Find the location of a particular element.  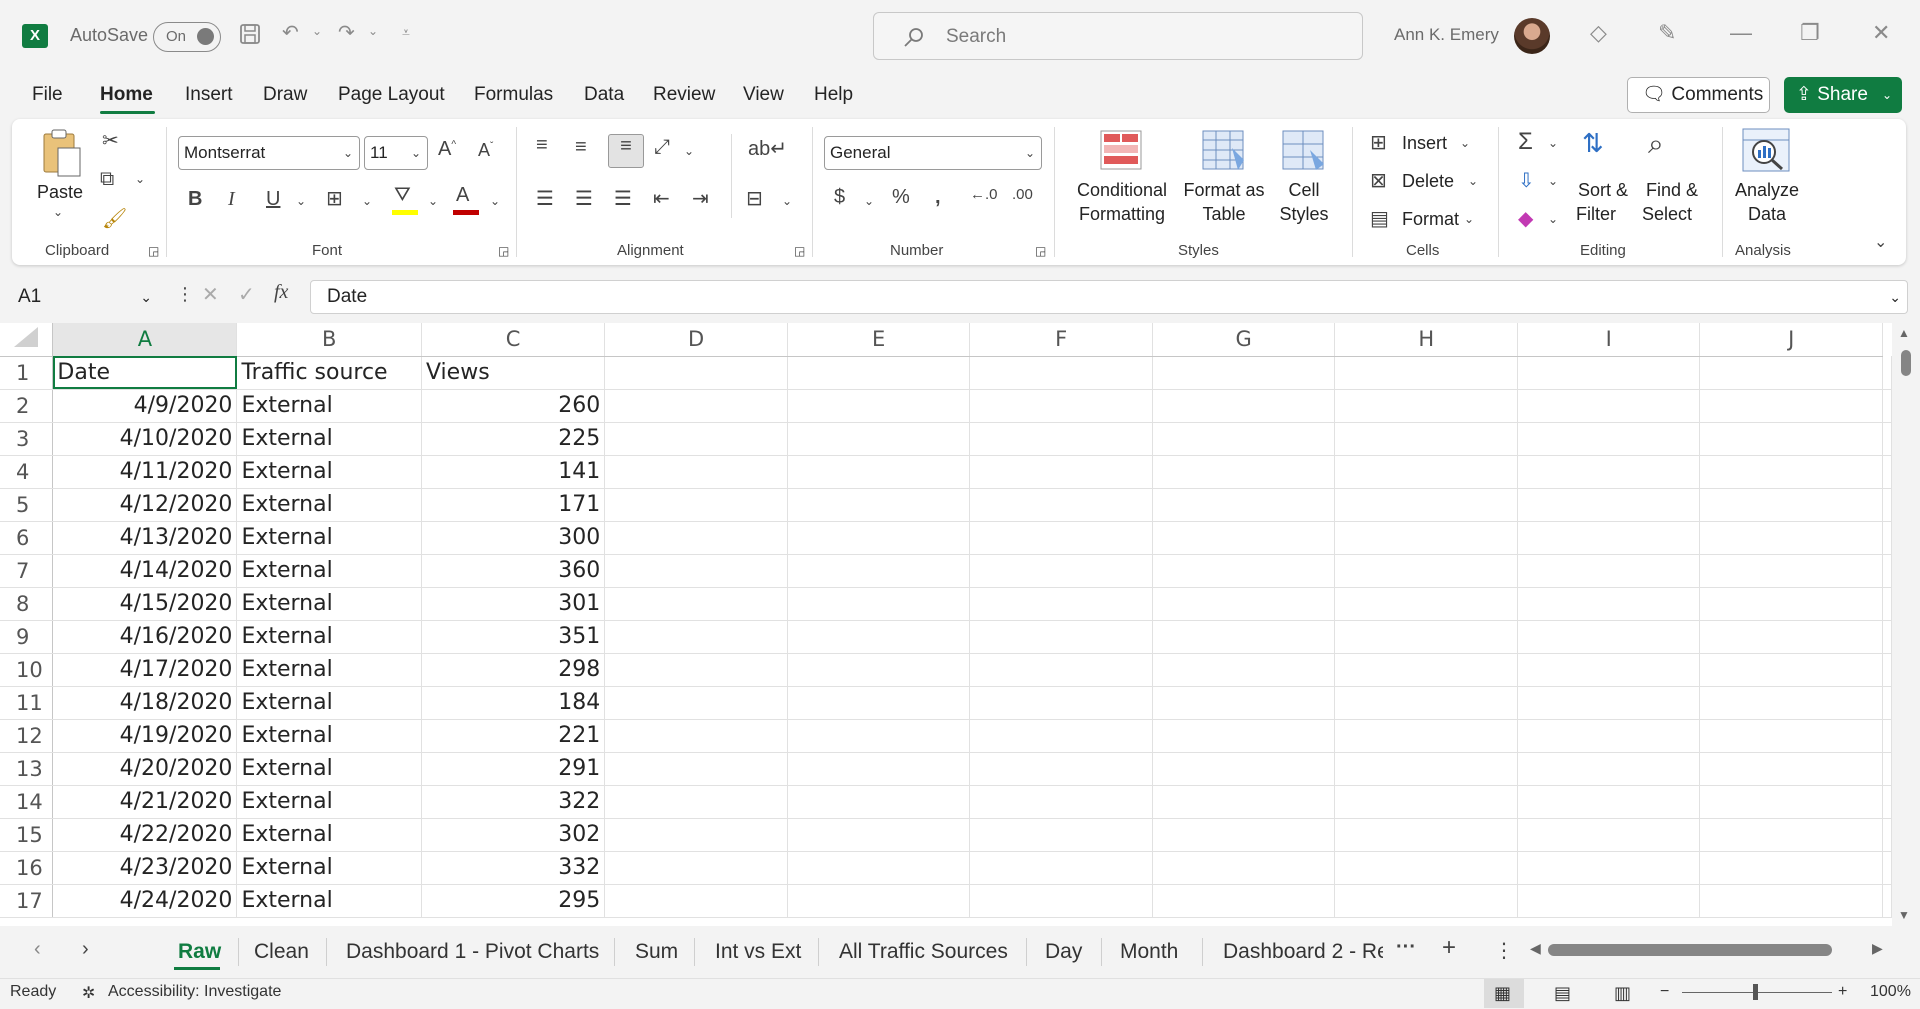

delete-dropdown-icon: ⌄ is located at coordinates (1473, 181).